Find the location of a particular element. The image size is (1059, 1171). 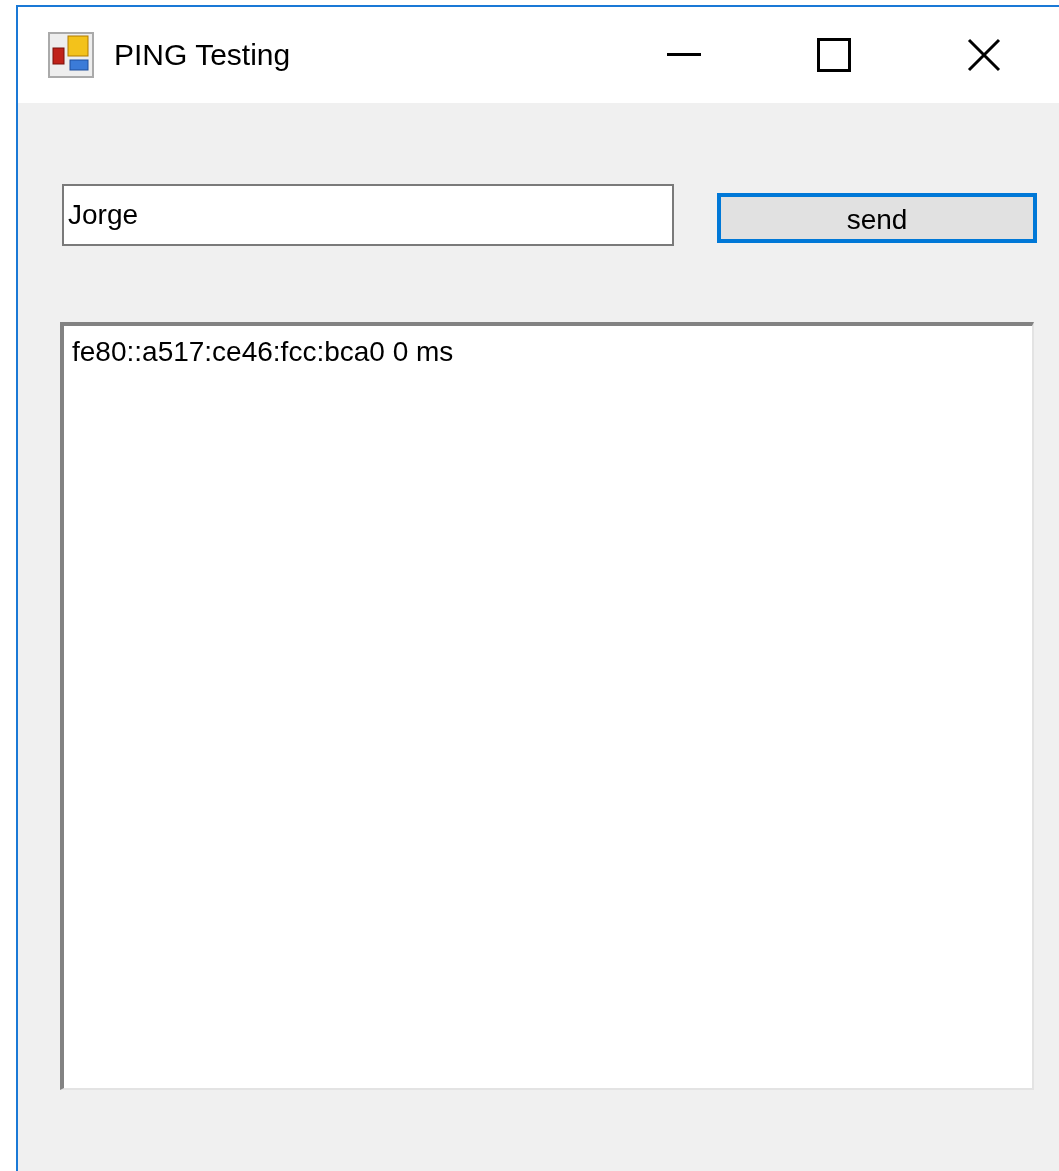

send-button: send is located at coordinates (877, 218).